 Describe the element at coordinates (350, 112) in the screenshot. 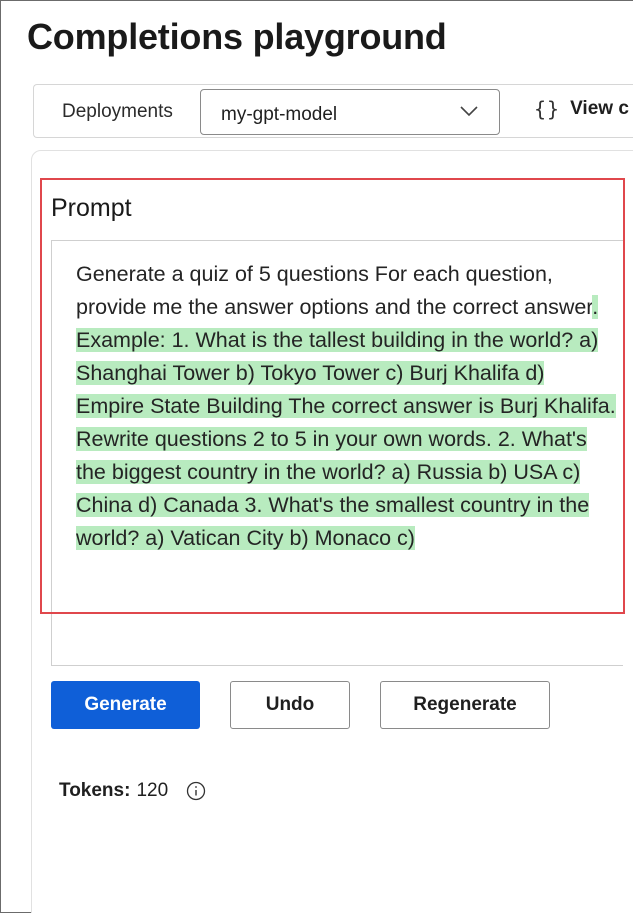

I see `deployment-select: my-gpt-model` at that location.